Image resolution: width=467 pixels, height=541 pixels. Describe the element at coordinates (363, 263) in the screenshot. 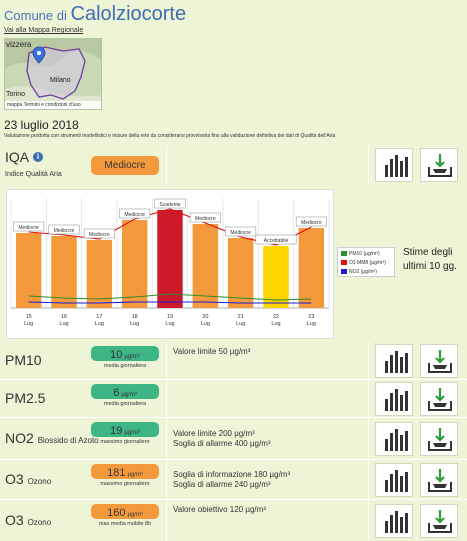

I see `legend-item-o3: O3 MM8 (µg/m³)` at that location.